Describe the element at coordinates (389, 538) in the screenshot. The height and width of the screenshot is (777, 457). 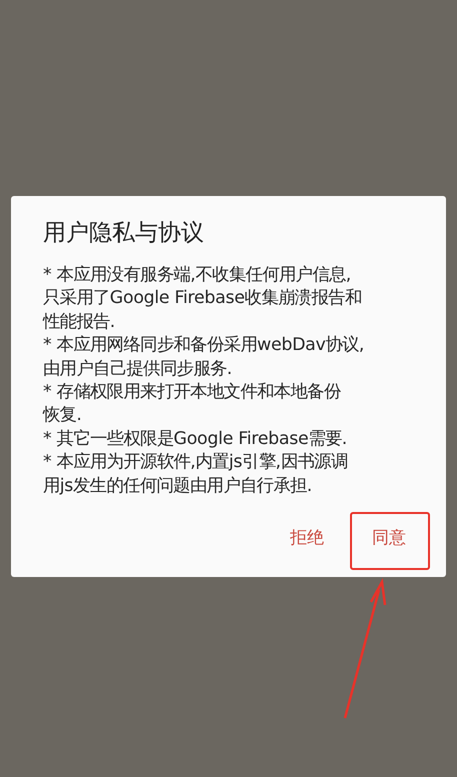
I see `agree-button: 同意` at that location.